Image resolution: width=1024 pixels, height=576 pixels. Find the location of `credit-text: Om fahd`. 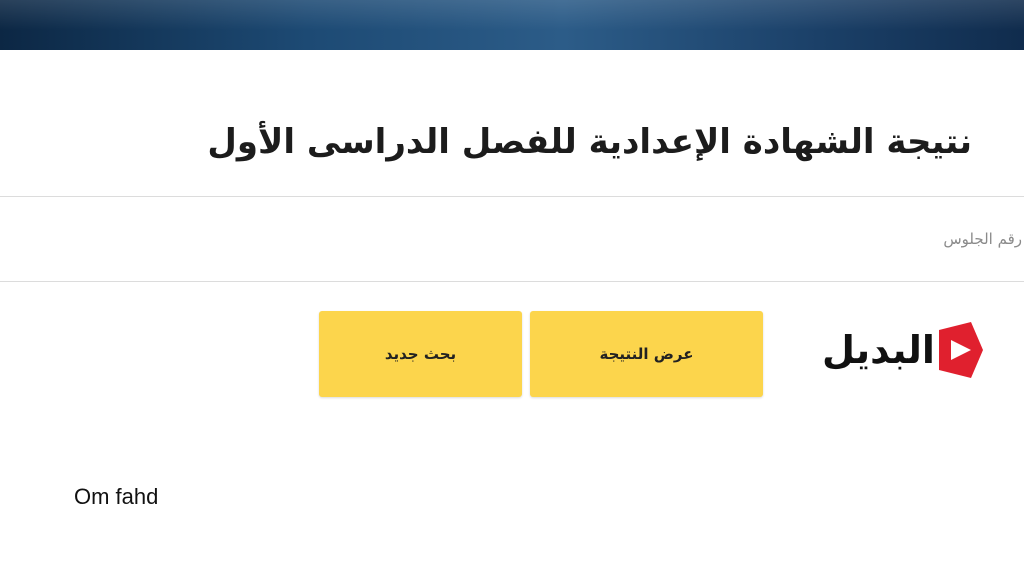

credit-text: Om fahd is located at coordinates (116, 496).